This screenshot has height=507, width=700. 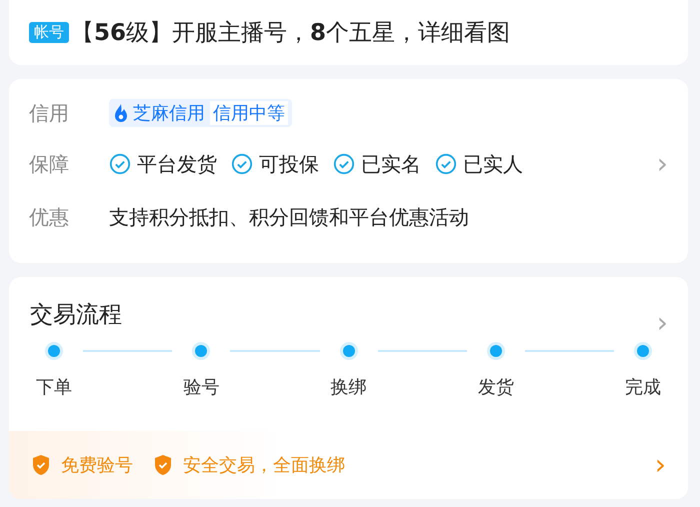 What do you see at coordinates (49, 32) in the screenshot?
I see `account-tag: 帐号` at bounding box center [49, 32].